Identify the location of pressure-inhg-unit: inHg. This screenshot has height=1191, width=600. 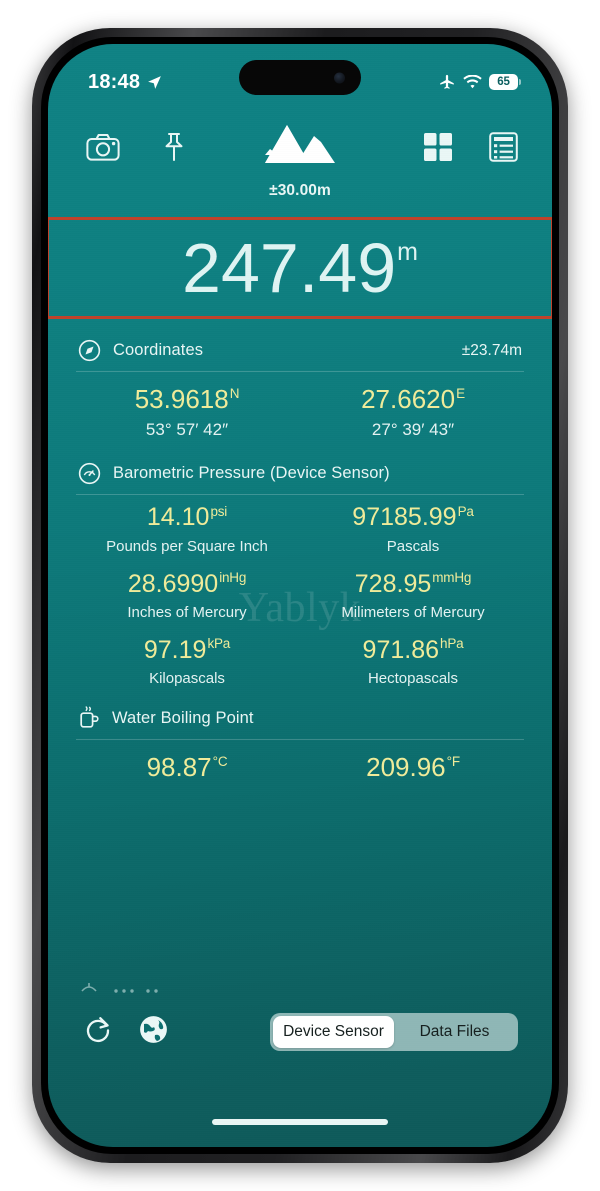
(233, 578).